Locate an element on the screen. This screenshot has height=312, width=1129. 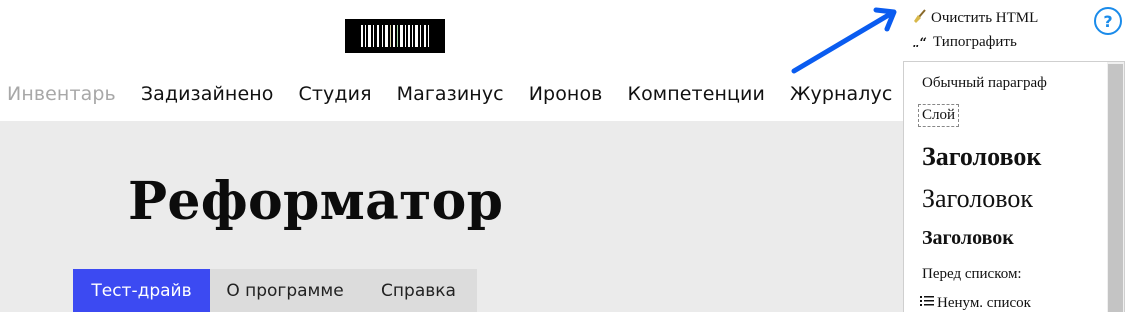
clean-html-label: Очистить HTML is located at coordinates (985, 18).